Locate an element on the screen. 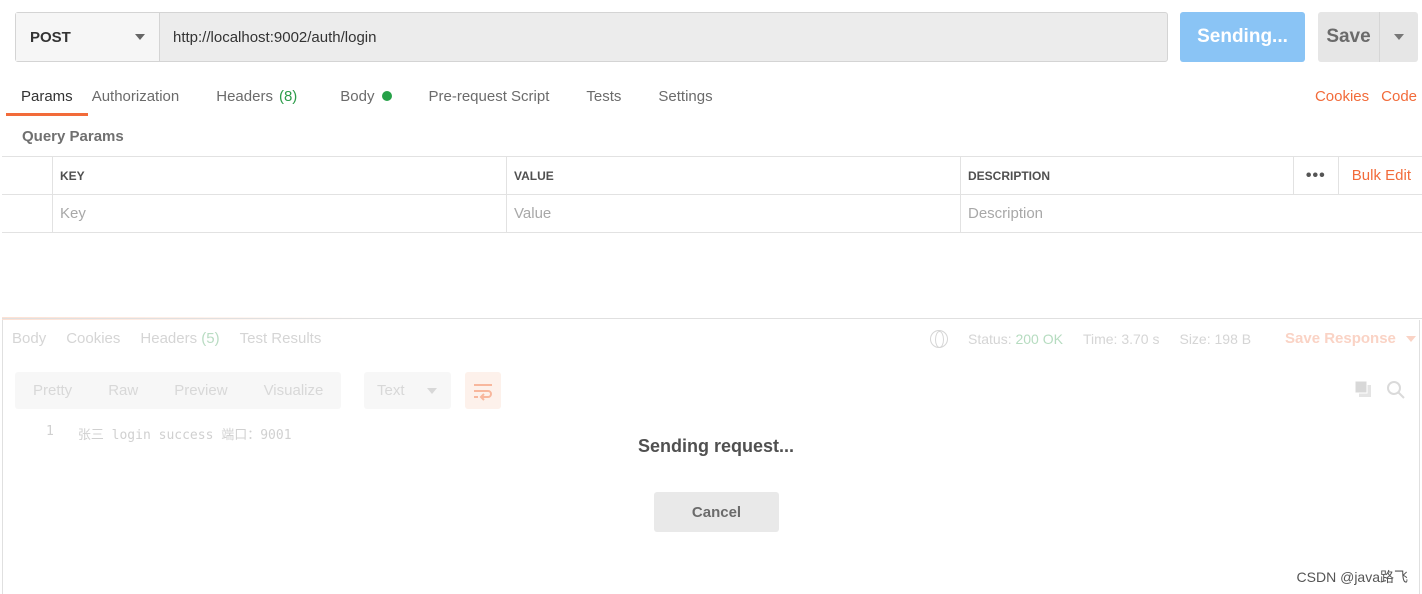 The height and width of the screenshot is (594, 1422). query-params-title: Query Params is located at coordinates (73, 136).